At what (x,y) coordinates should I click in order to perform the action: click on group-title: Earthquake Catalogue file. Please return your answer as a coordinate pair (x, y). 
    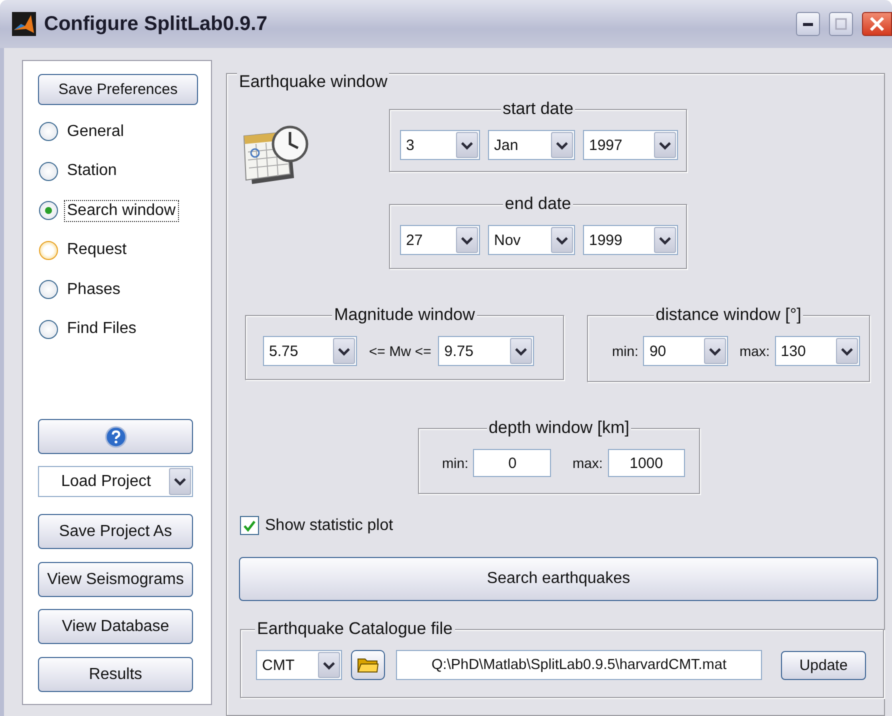
    Looking at the image, I should click on (355, 629).